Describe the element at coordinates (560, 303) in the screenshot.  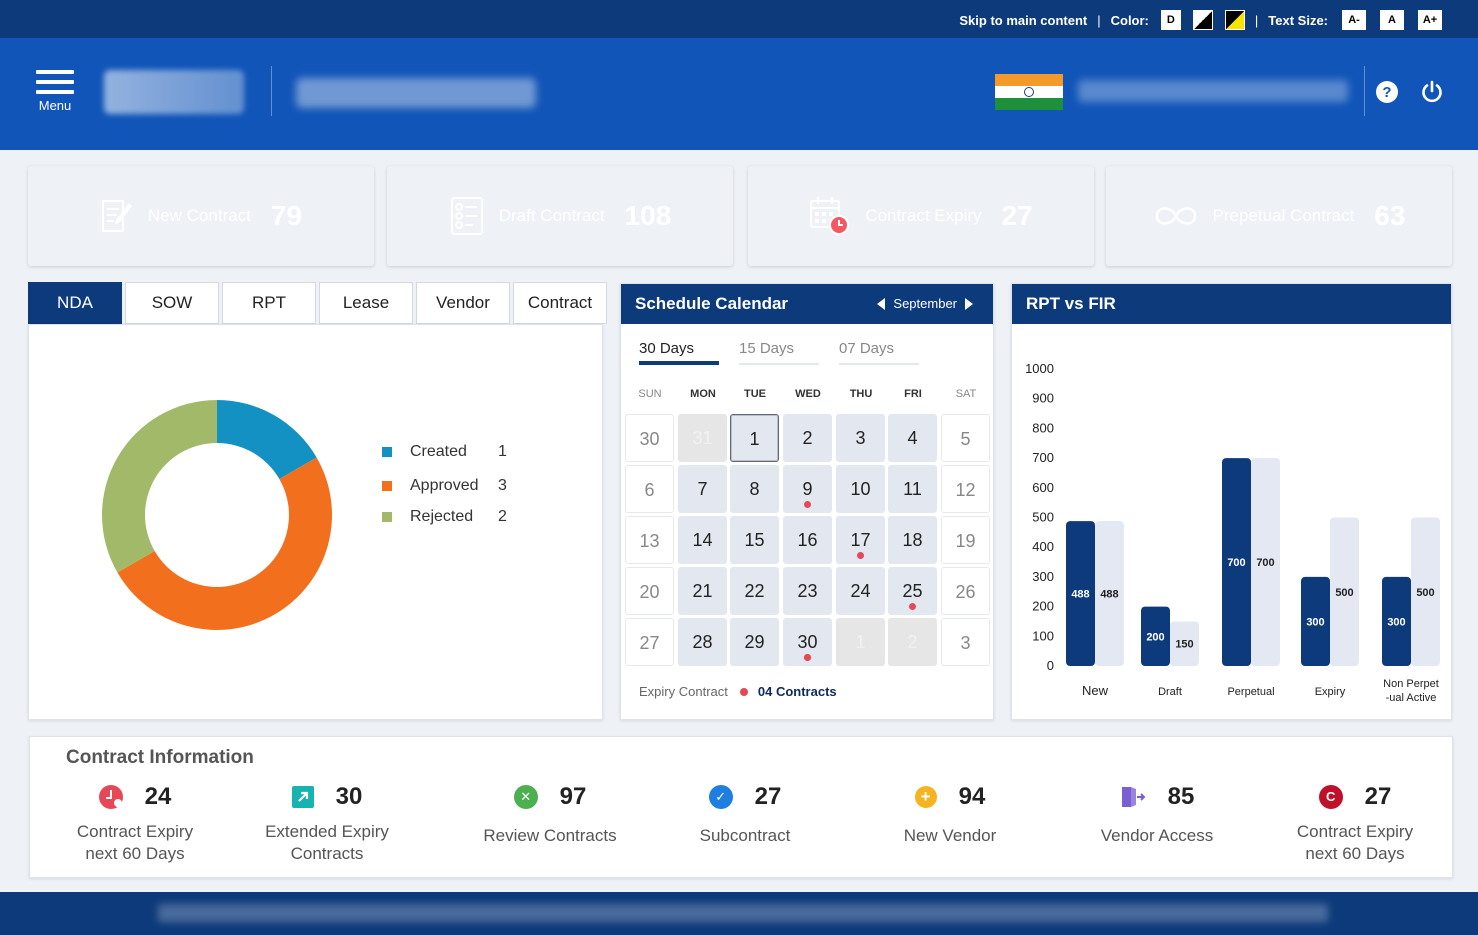
I see `tab-contract: Contract` at that location.